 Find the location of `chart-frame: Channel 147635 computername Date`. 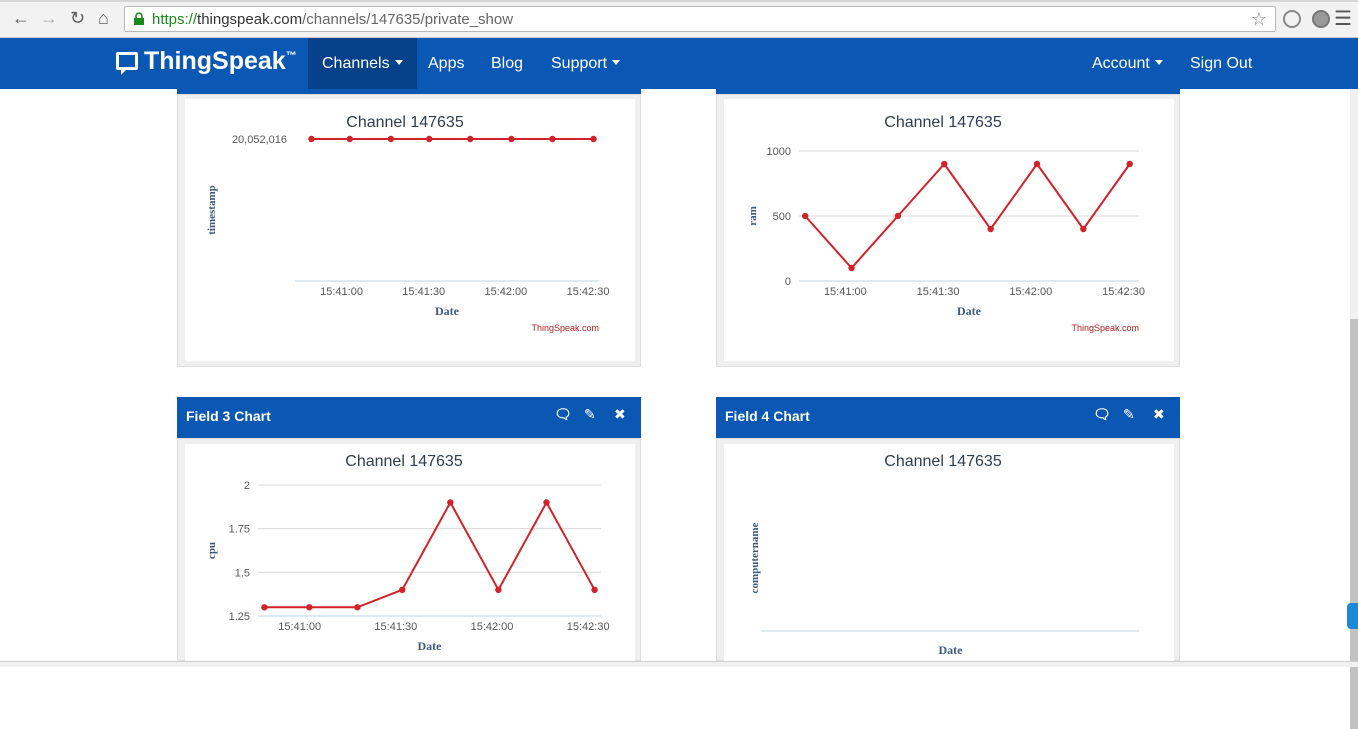

chart-frame: Channel 147635 computername Date is located at coordinates (948, 550).